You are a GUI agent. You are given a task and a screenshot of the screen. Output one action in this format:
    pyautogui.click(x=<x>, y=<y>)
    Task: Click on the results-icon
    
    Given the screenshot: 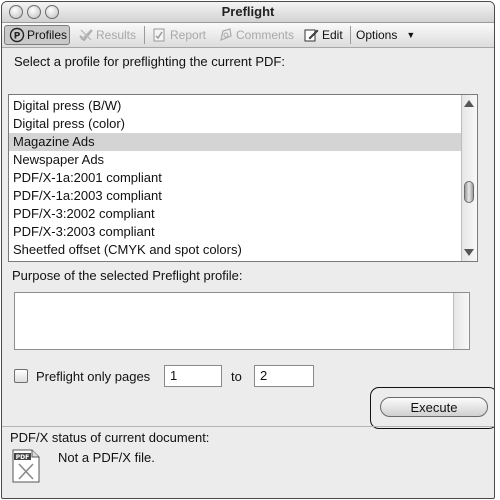 What is the action you would take?
    pyautogui.click(x=86, y=35)
    